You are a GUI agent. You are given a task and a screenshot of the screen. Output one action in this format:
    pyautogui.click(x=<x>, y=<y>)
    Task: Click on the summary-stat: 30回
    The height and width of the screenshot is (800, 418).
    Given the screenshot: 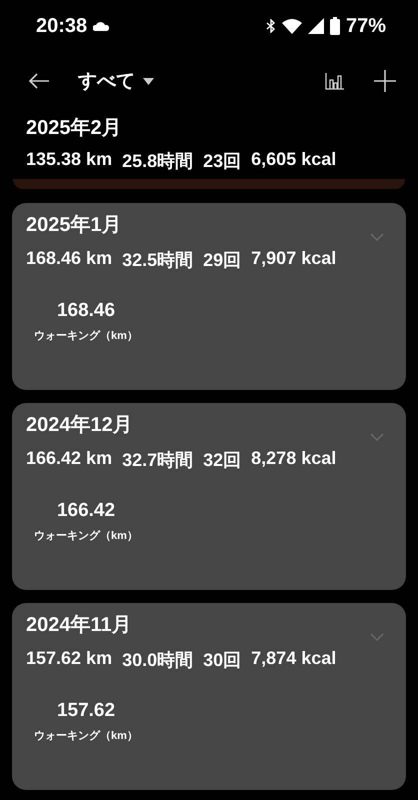 What is the action you would take?
    pyautogui.click(x=222, y=660)
    